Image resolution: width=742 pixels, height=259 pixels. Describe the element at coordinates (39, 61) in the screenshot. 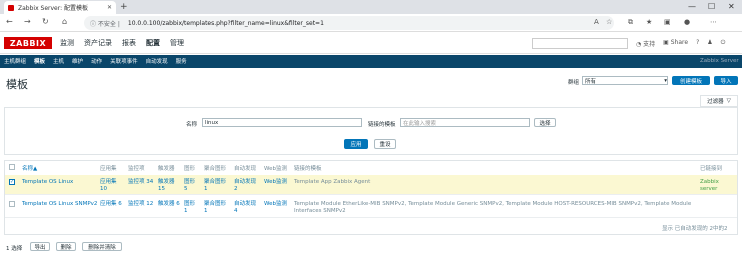

I see `submenu-templates: 模板` at that location.